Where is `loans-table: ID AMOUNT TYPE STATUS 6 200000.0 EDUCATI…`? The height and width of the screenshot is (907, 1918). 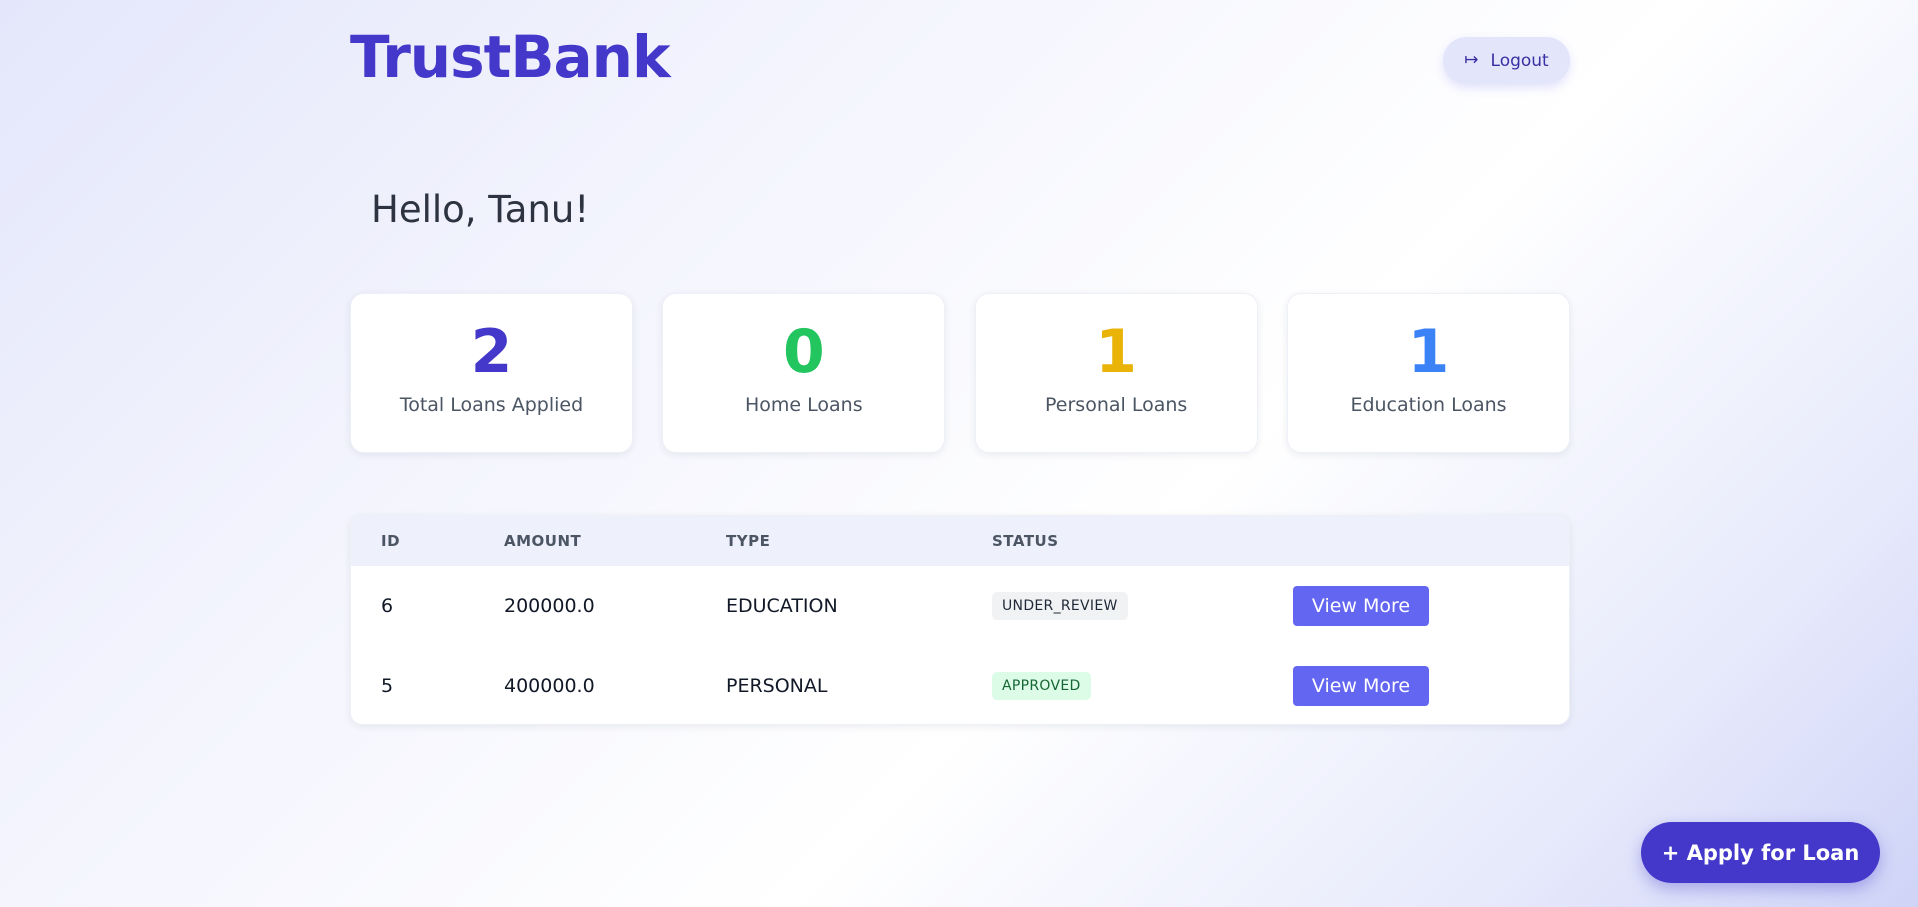 loans-table: ID AMOUNT TYPE STATUS 6 200000.0 EDUCATI… is located at coordinates (960, 620).